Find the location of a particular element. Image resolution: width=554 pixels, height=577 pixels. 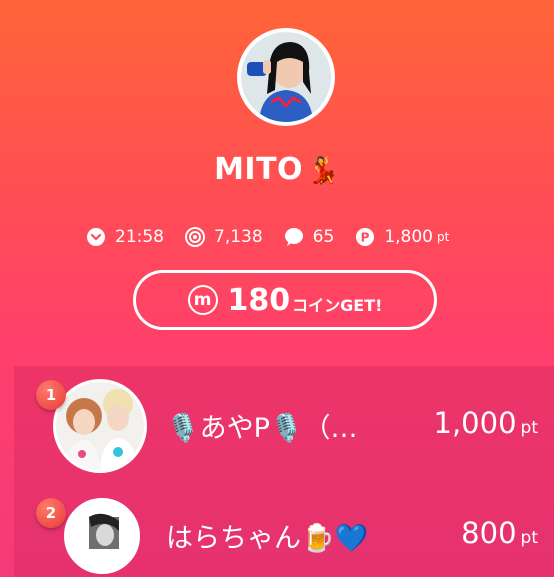

stat-comments-value: 65 is located at coordinates (323, 237).